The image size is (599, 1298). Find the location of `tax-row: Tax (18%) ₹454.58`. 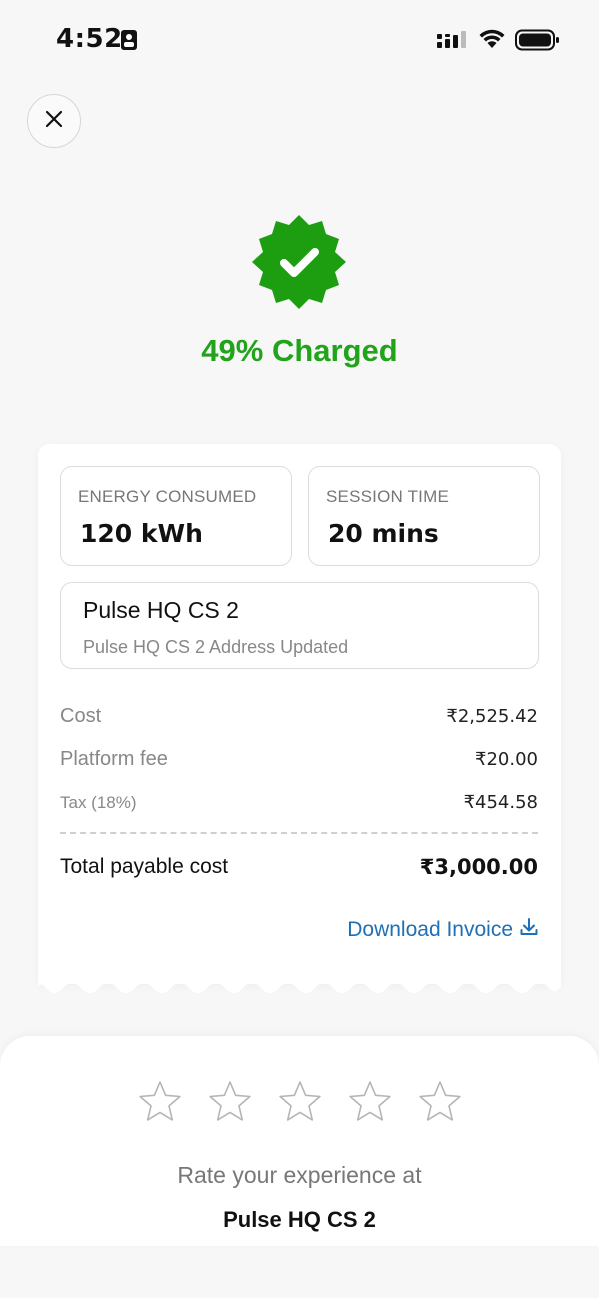

tax-row: Tax (18%) ₹454.58 is located at coordinates (299, 802).